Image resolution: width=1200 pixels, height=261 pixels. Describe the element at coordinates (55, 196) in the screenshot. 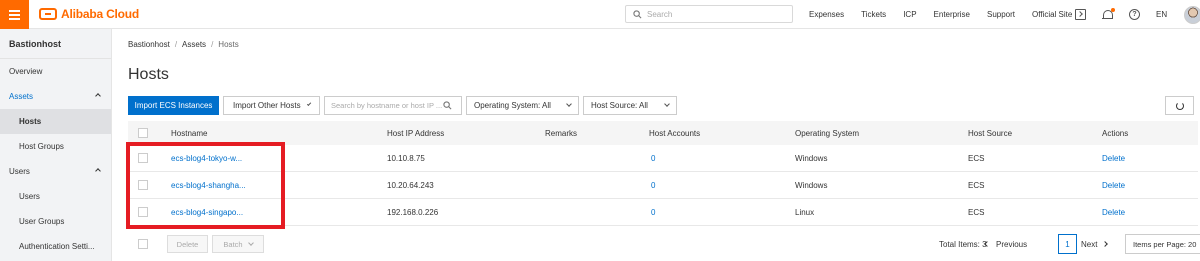

I see `sidebar-item-users: Users` at that location.